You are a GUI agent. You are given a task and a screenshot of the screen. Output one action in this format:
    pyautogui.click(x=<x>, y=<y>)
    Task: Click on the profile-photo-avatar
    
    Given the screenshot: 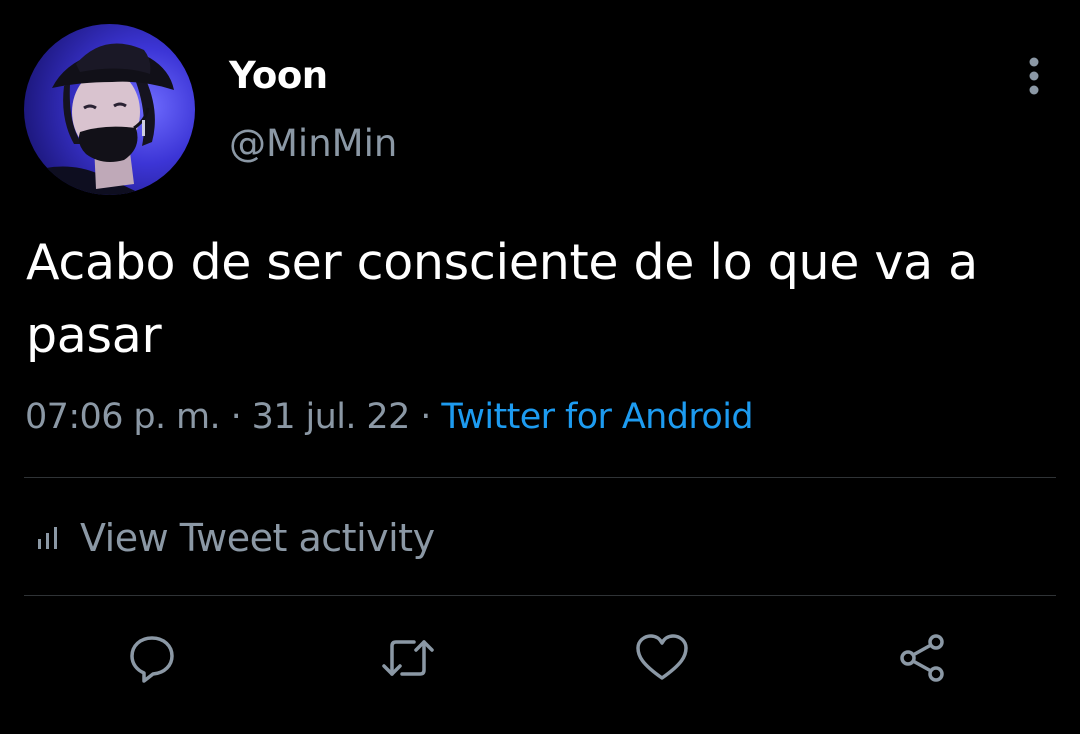 What is the action you would take?
    pyautogui.click(x=109, y=109)
    